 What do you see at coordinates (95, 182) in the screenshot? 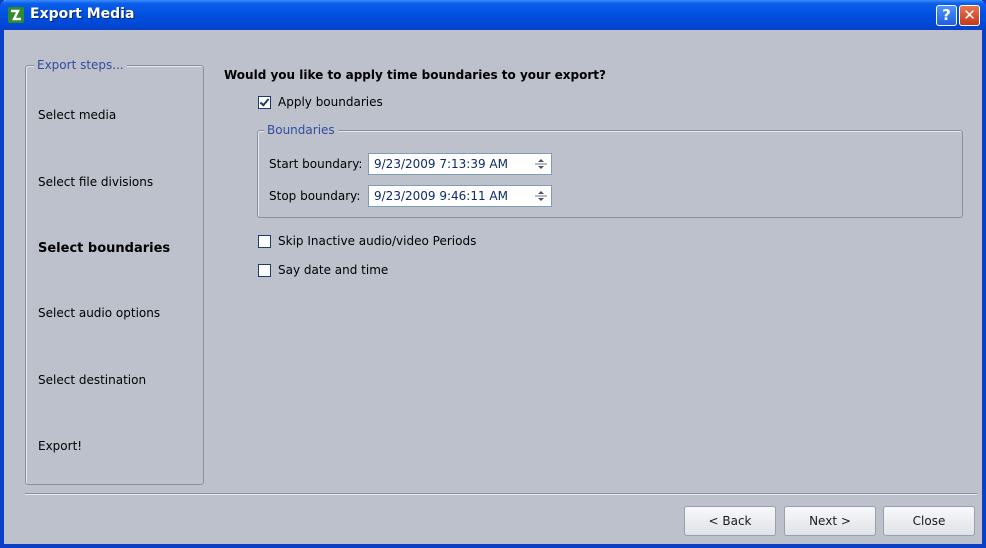
I see `step-select-file-divisions: Select file divisions` at bounding box center [95, 182].